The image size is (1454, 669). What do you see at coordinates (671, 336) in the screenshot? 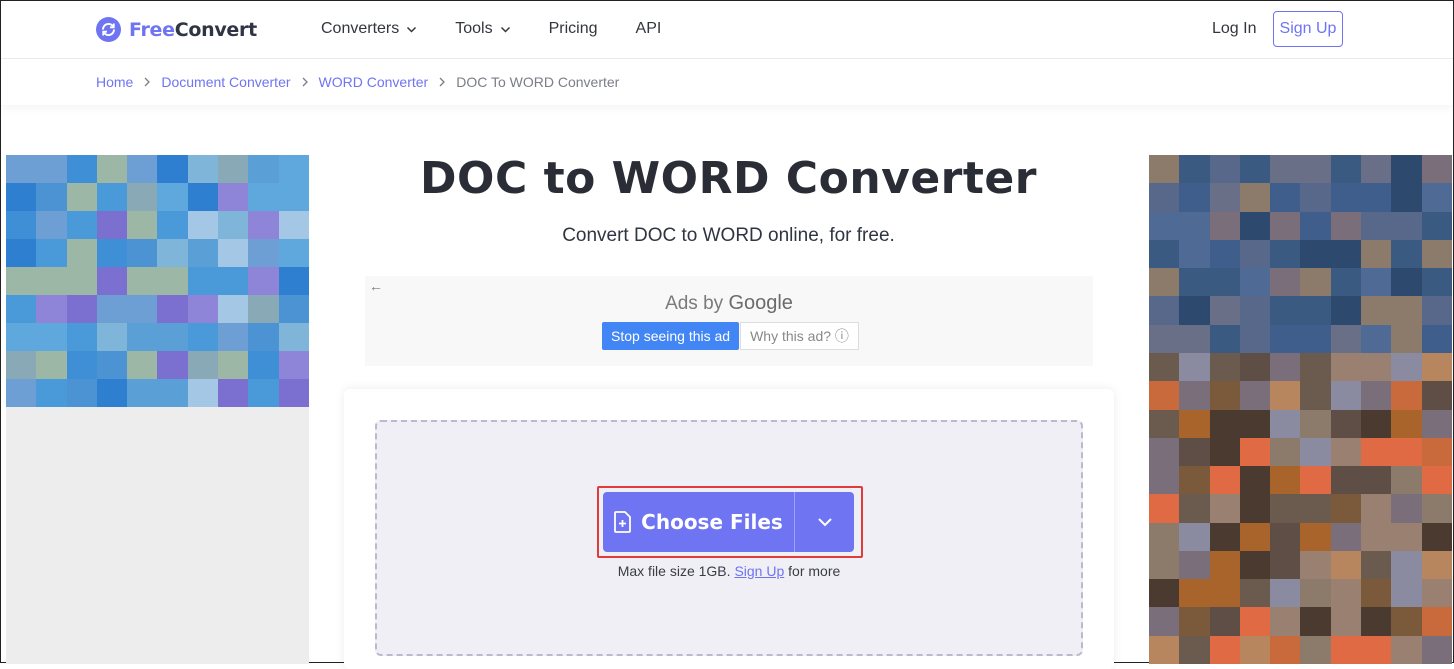
I see `stop-seeing-ad-button: Stop seeing this ad` at bounding box center [671, 336].